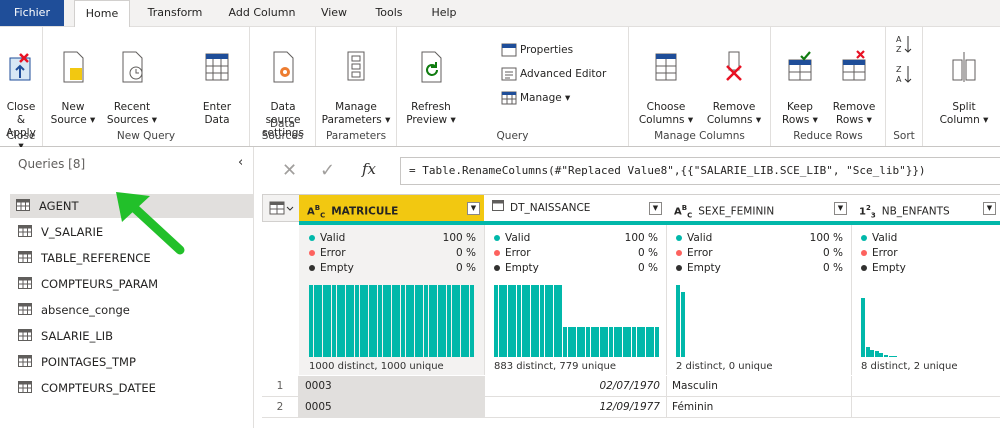 The width and height of the screenshot is (1000, 428). Describe the element at coordinates (759, 407) in the screenshot. I see `table-cell: Féminin` at that location.